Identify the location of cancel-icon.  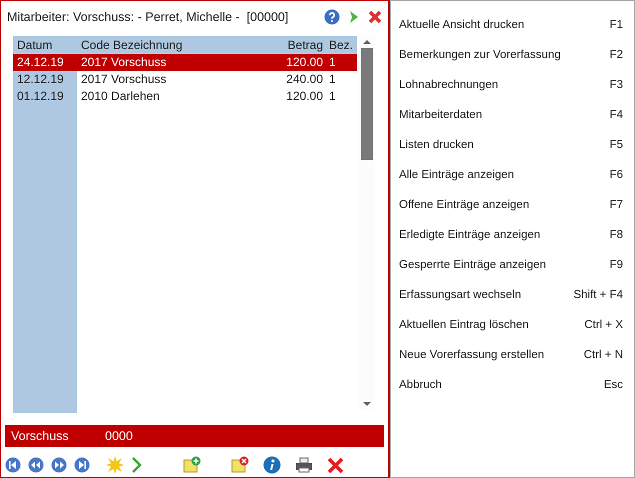
(335, 465).